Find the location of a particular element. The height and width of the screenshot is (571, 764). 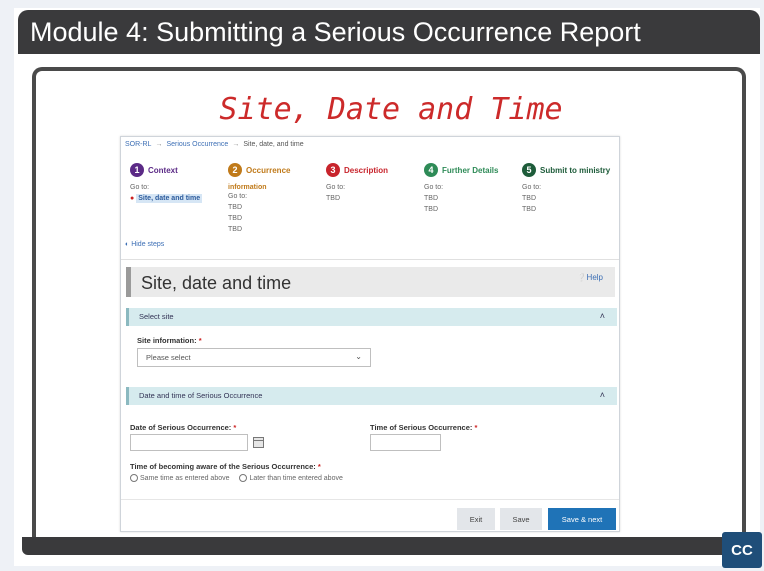

site-information-label-text: Site information: is located at coordinates (167, 340).